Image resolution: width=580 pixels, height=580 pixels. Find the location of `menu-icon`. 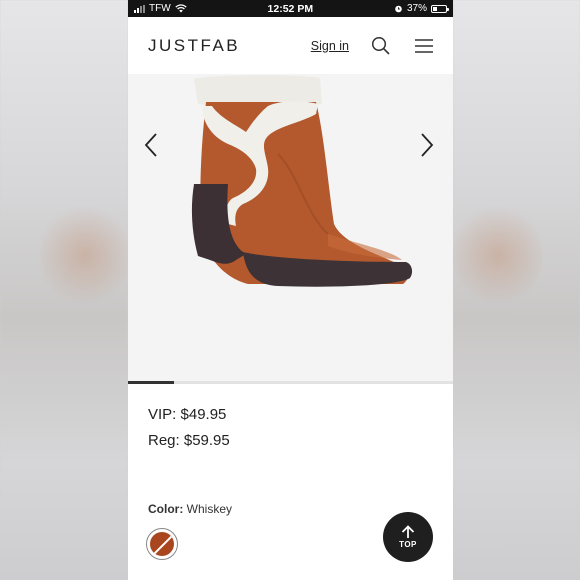

menu-icon is located at coordinates (424, 46).